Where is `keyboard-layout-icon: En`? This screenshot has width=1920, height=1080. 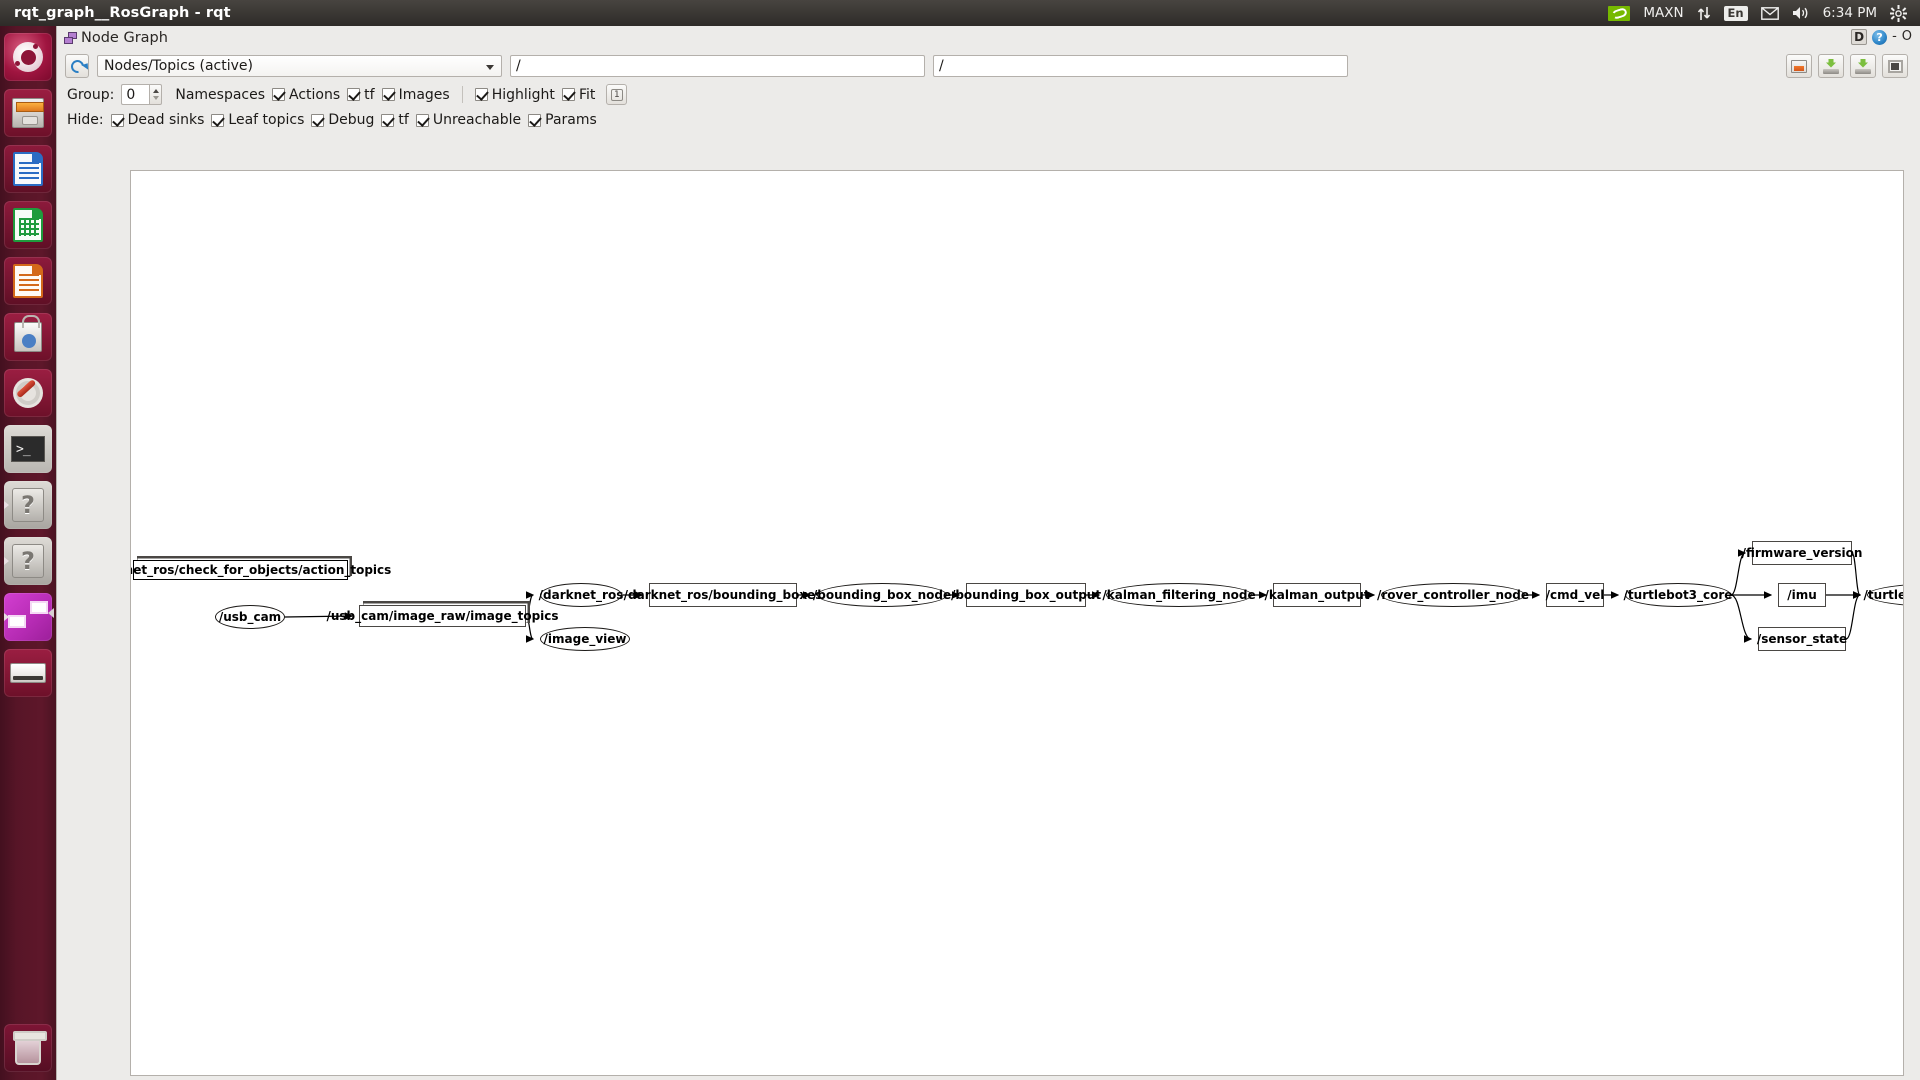
keyboard-layout-icon: En is located at coordinates (1735, 13).